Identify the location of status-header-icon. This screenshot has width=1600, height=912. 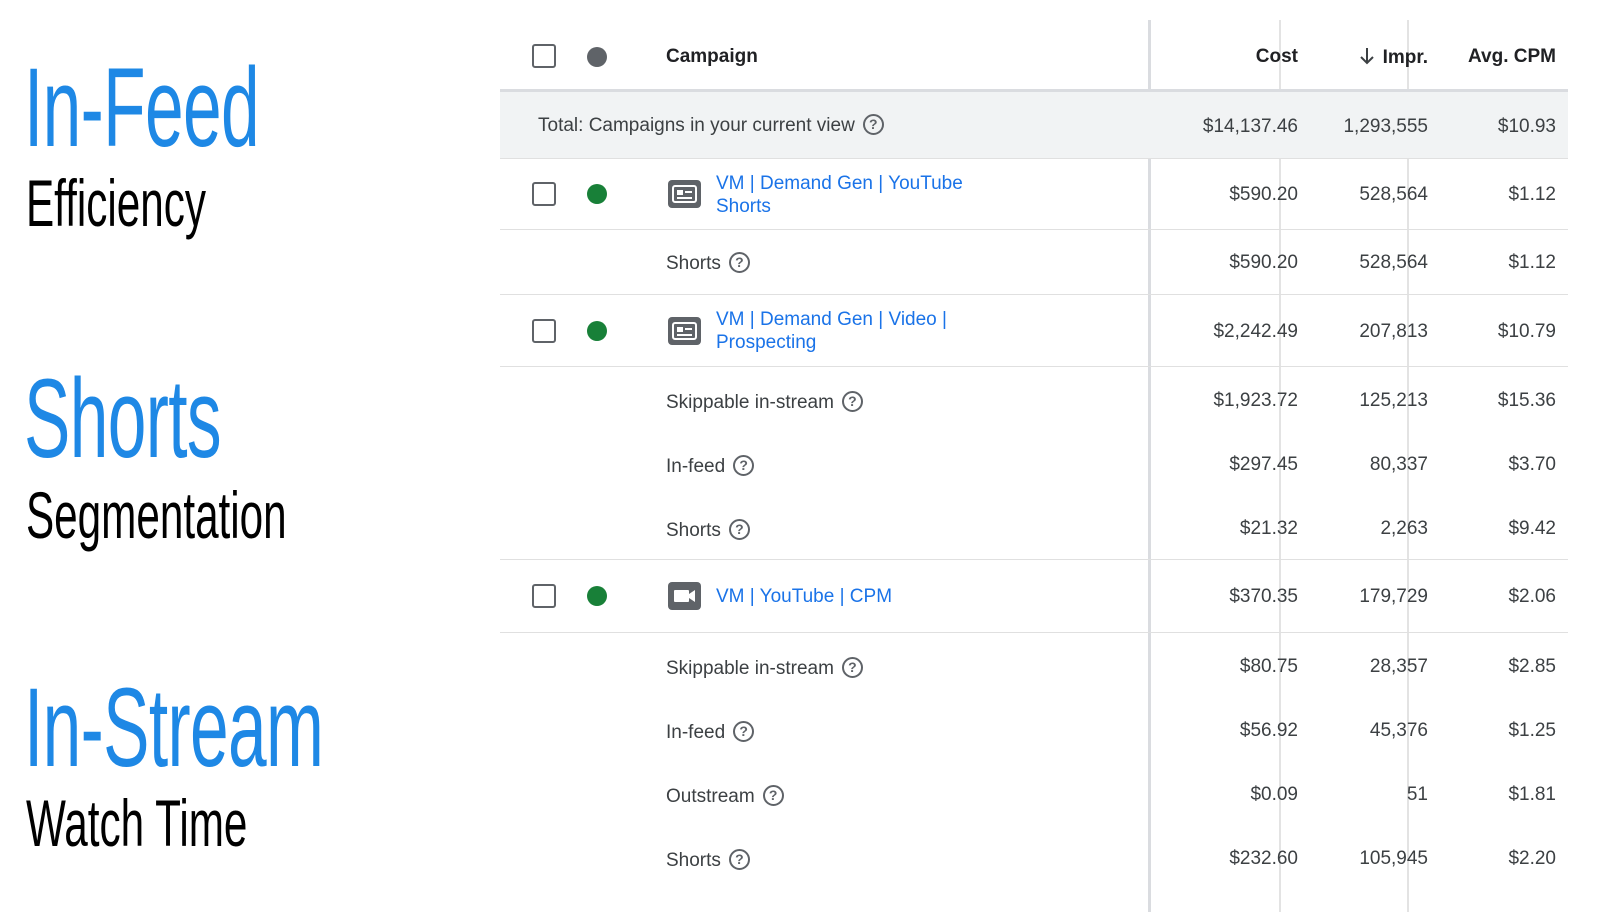
(597, 57).